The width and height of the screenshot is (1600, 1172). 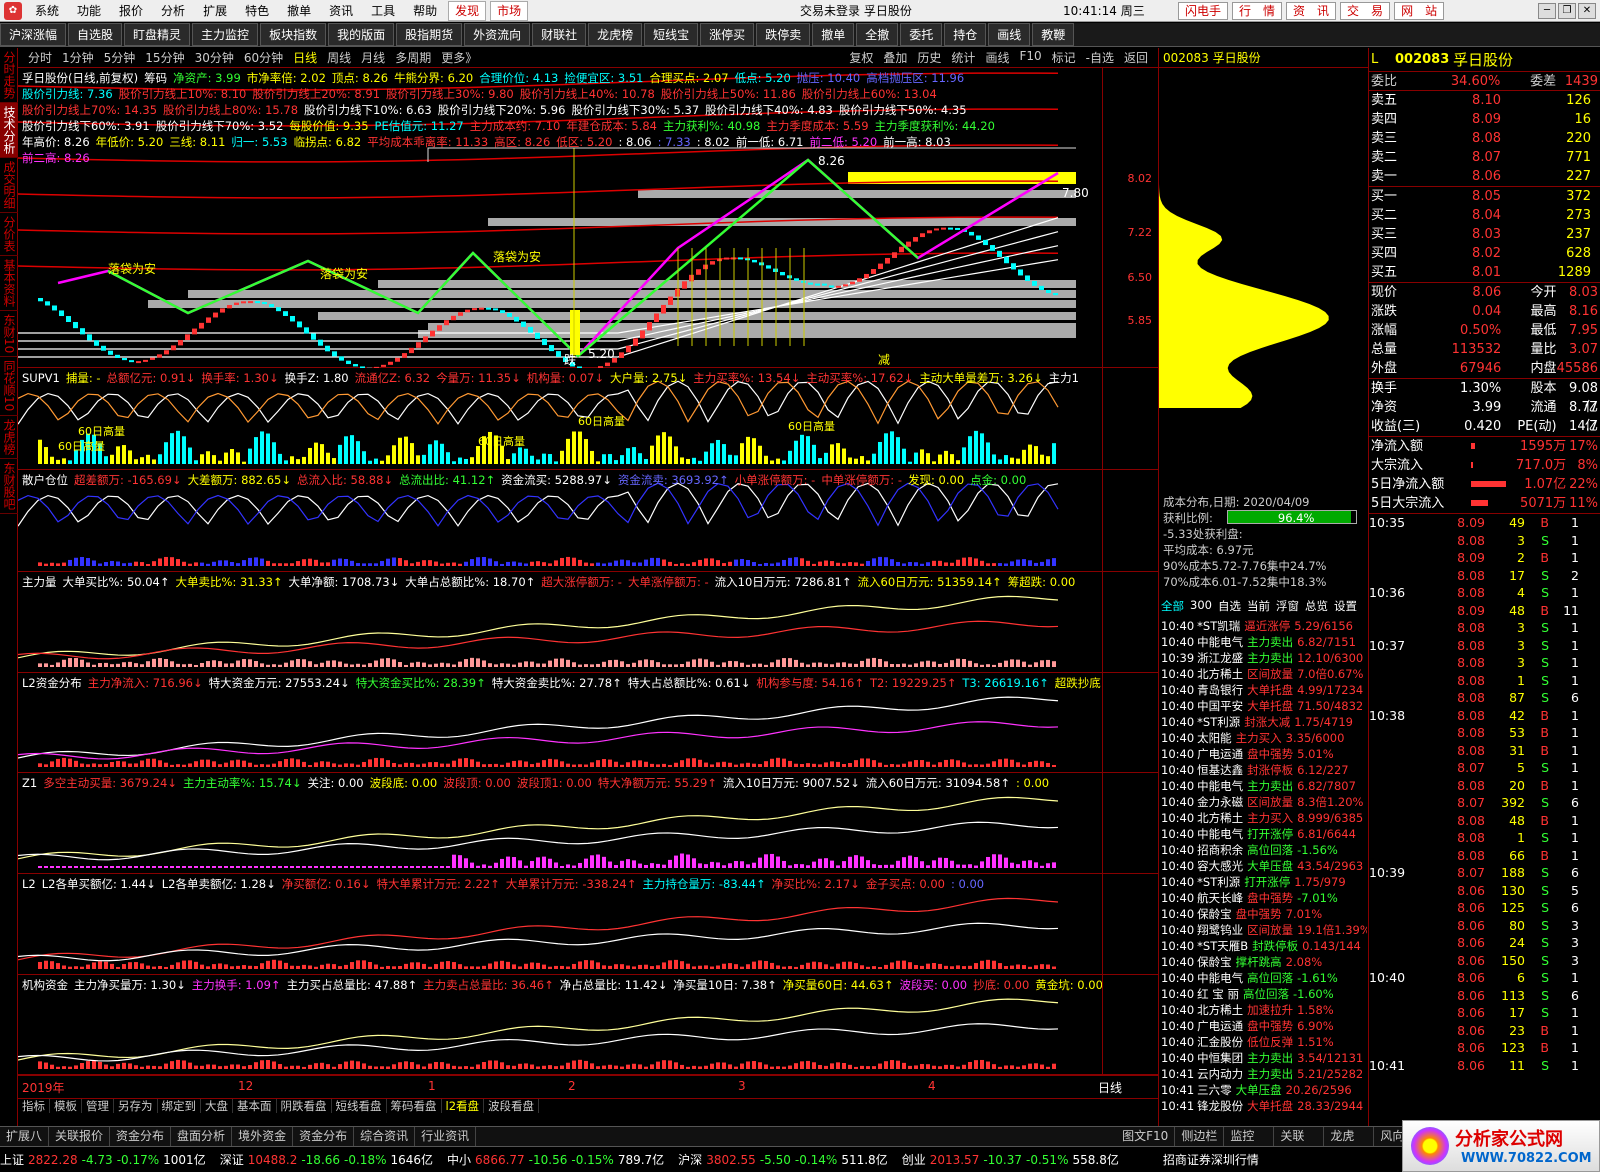 I want to click on left-tab: 分时走势, so click(x=9, y=75).